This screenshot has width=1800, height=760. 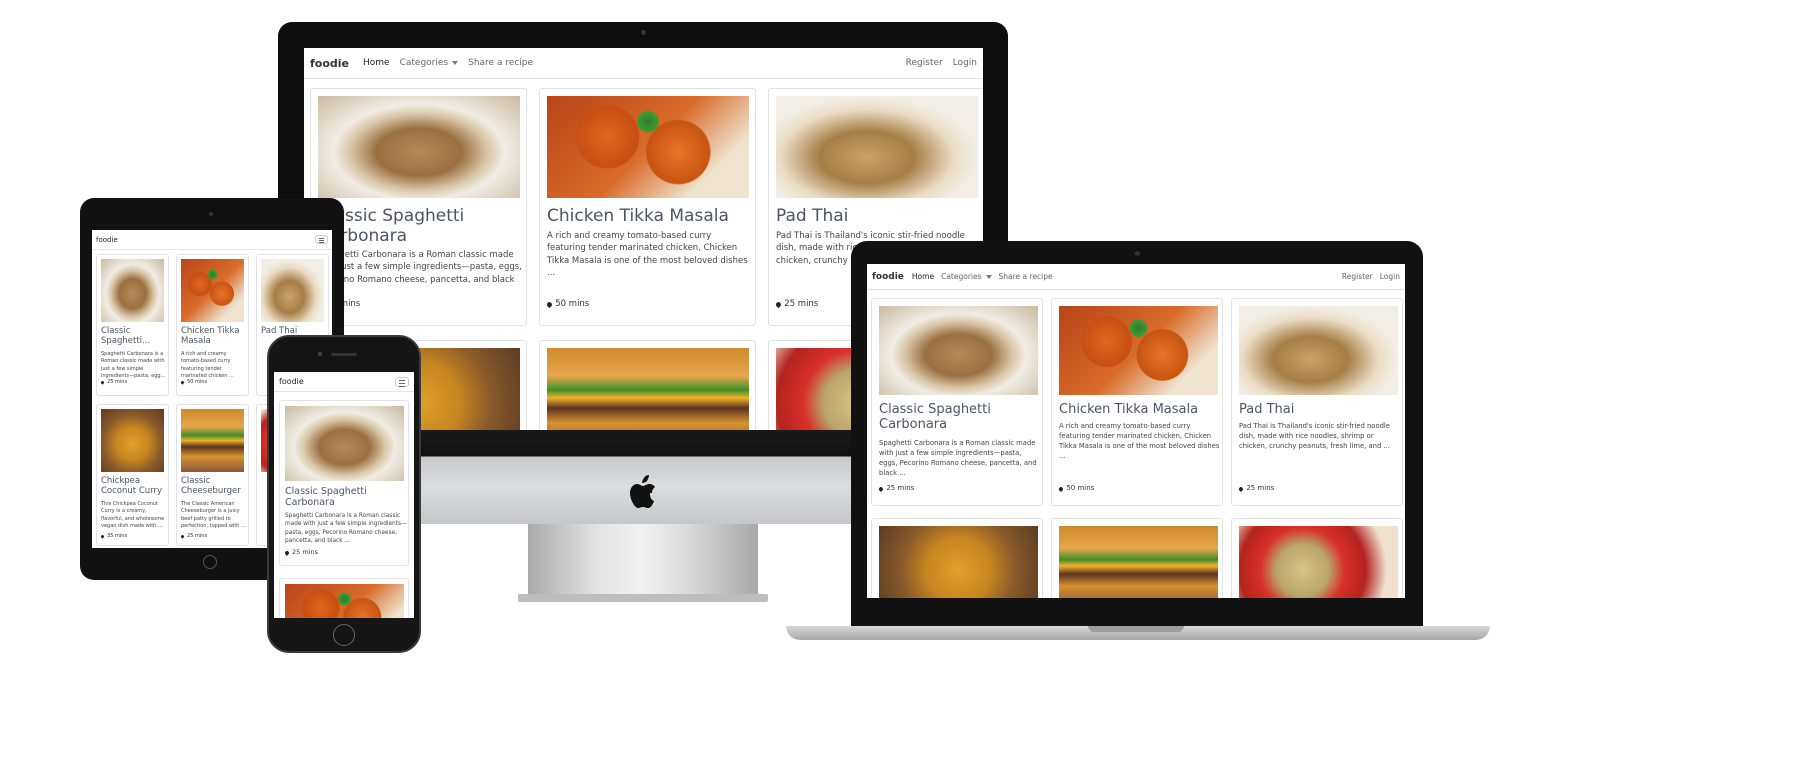 What do you see at coordinates (210, 562) in the screenshot?
I see `tablet-home-button` at bounding box center [210, 562].